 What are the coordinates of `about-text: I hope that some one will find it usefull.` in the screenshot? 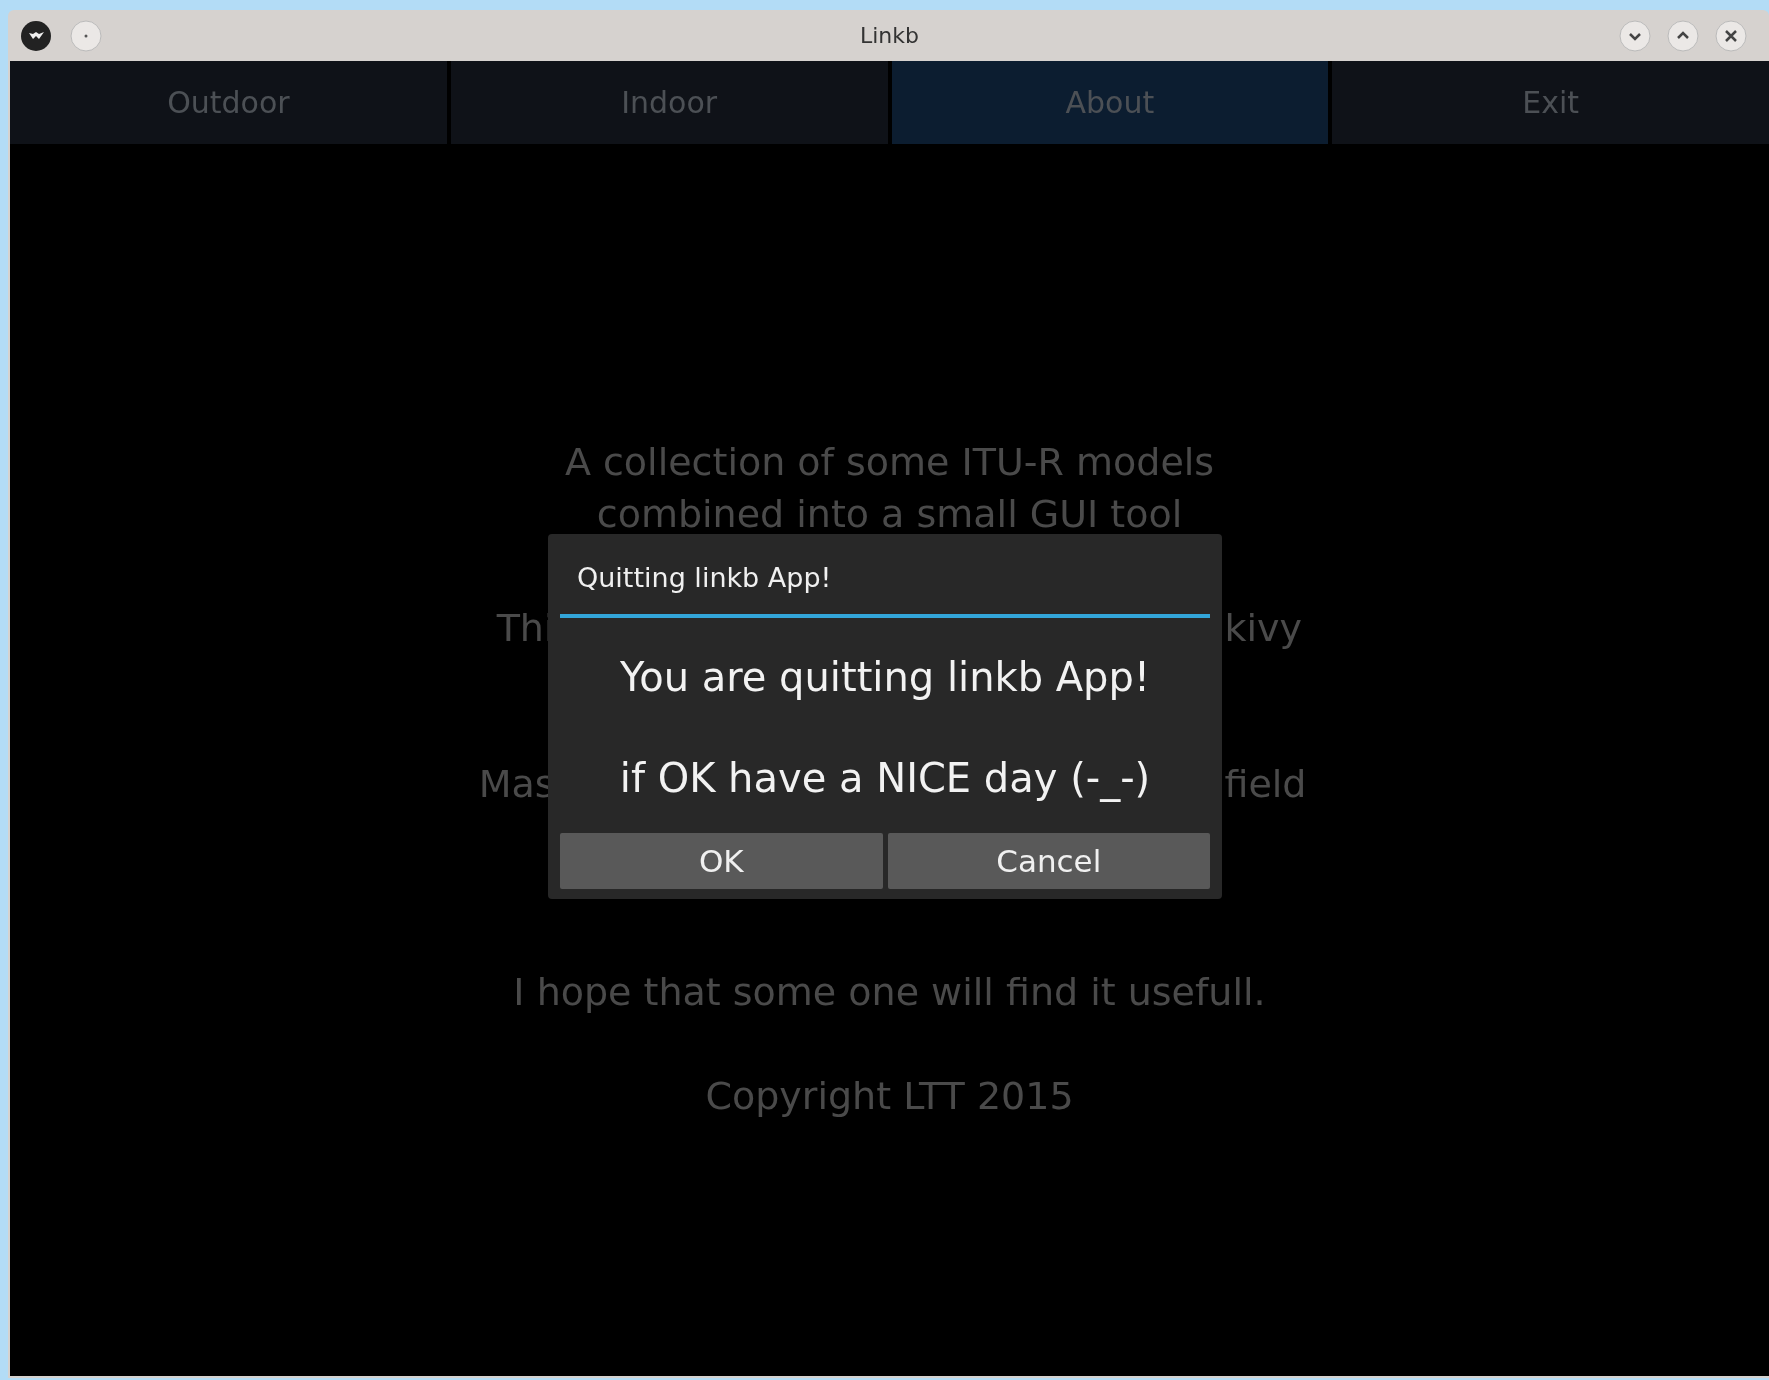 It's located at (889, 992).